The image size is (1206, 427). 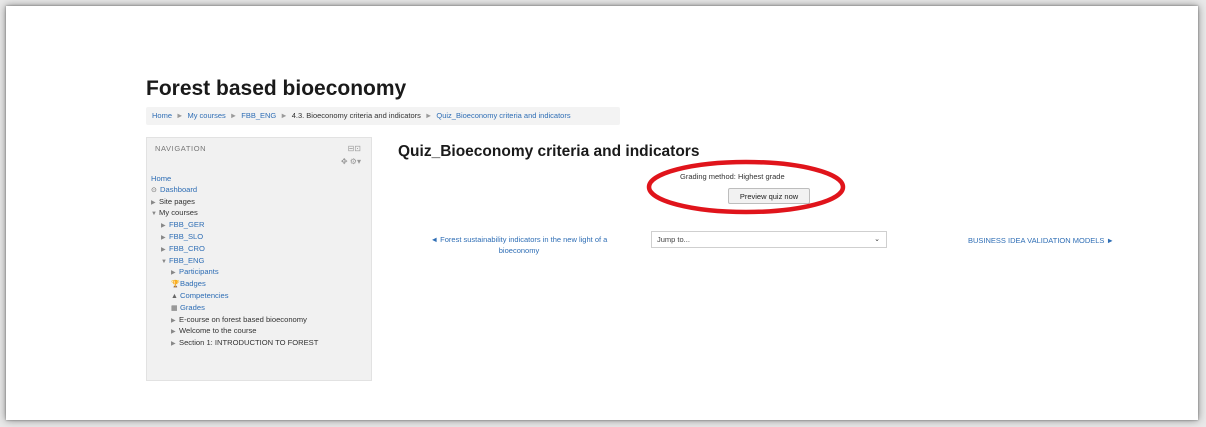 What do you see at coordinates (178, 213) in the screenshot?
I see `nav-item-label: My courses` at bounding box center [178, 213].